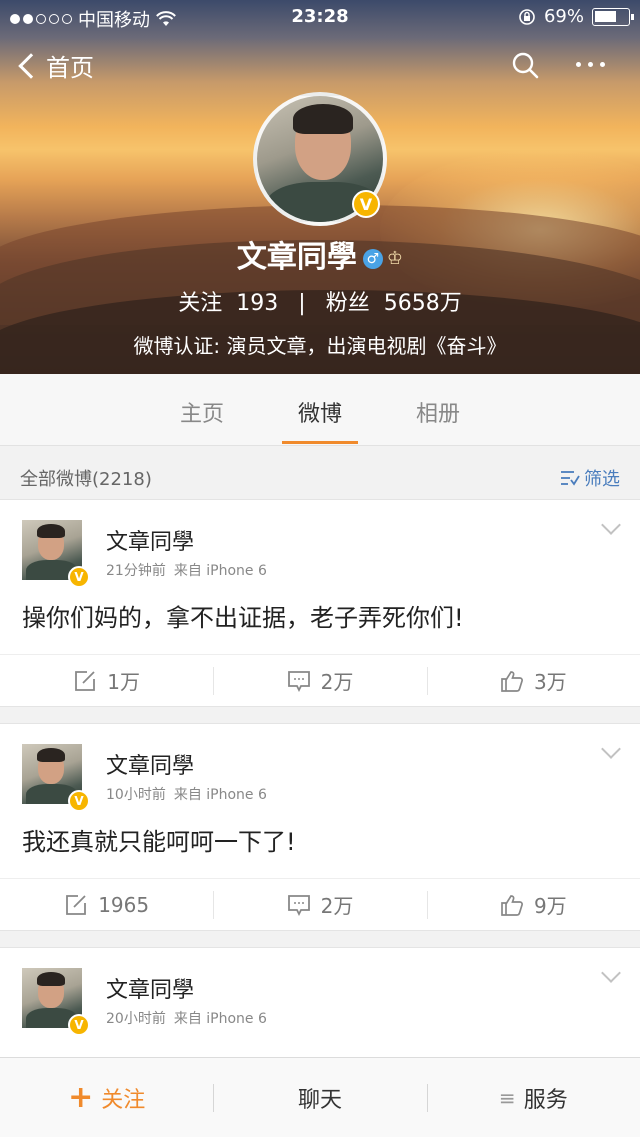  What do you see at coordinates (320, 473) in the screenshot?
I see `filter-bar: 全部微博(2218) 筛选` at bounding box center [320, 473].